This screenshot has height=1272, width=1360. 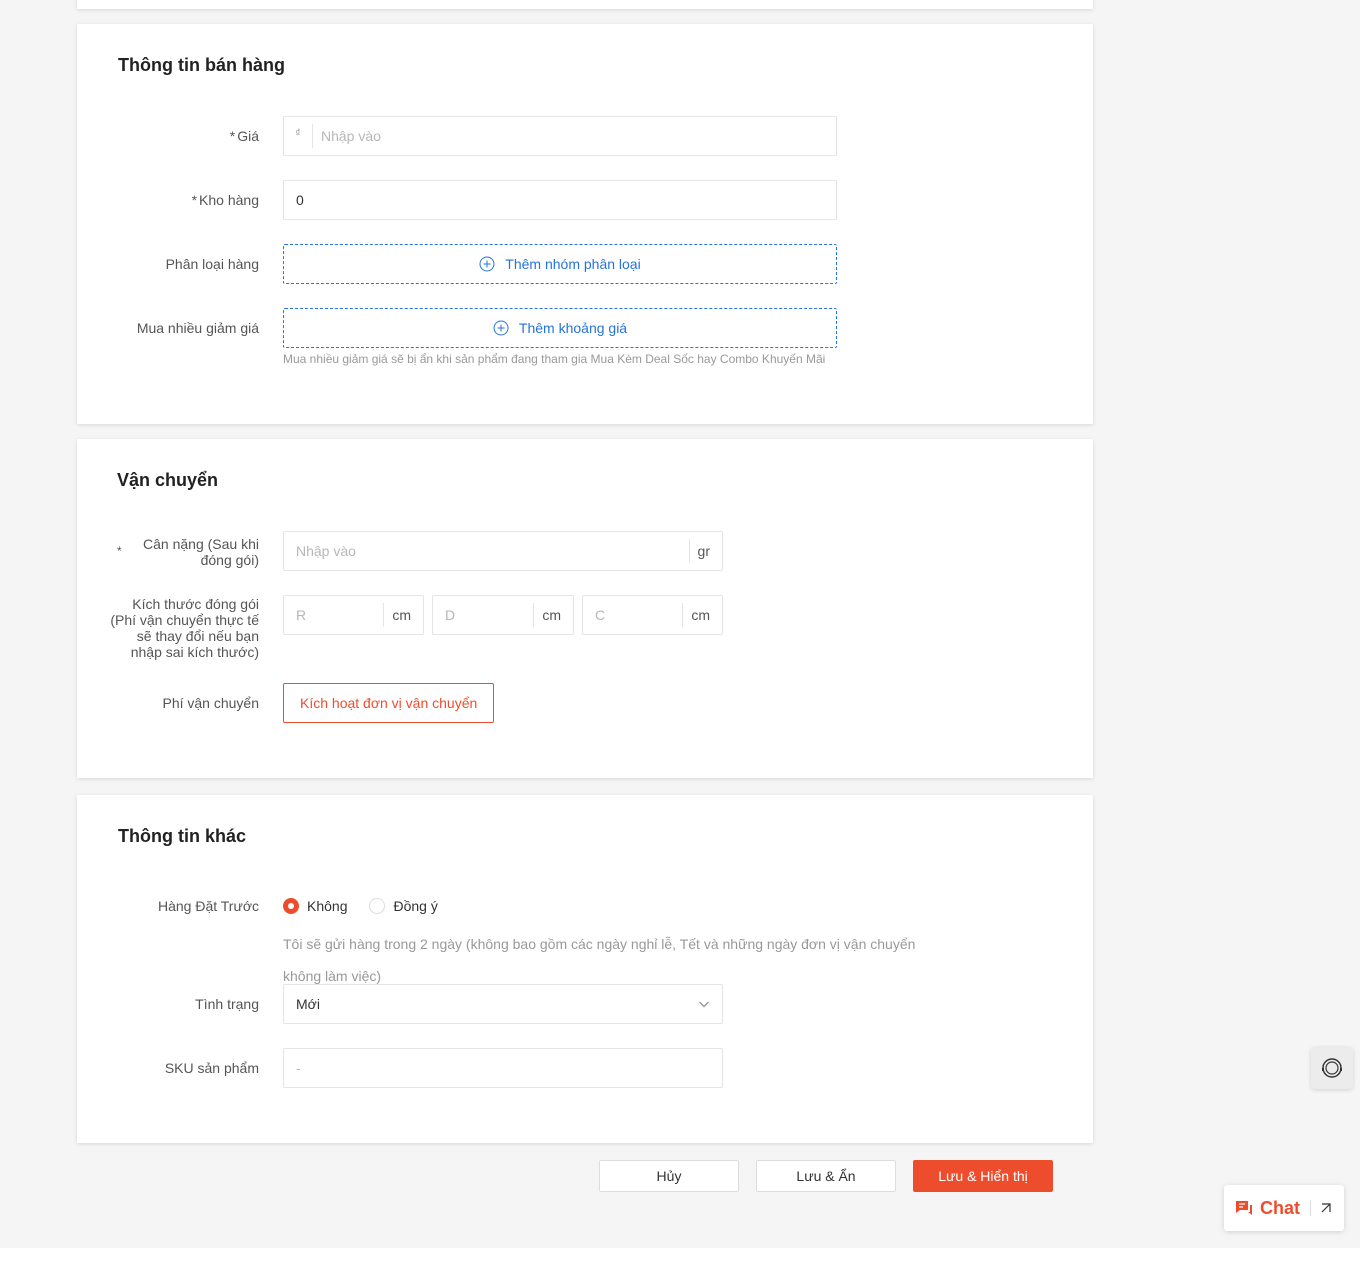 What do you see at coordinates (298, 136) in the screenshot?
I see `currency-prefix: ₫` at bounding box center [298, 136].